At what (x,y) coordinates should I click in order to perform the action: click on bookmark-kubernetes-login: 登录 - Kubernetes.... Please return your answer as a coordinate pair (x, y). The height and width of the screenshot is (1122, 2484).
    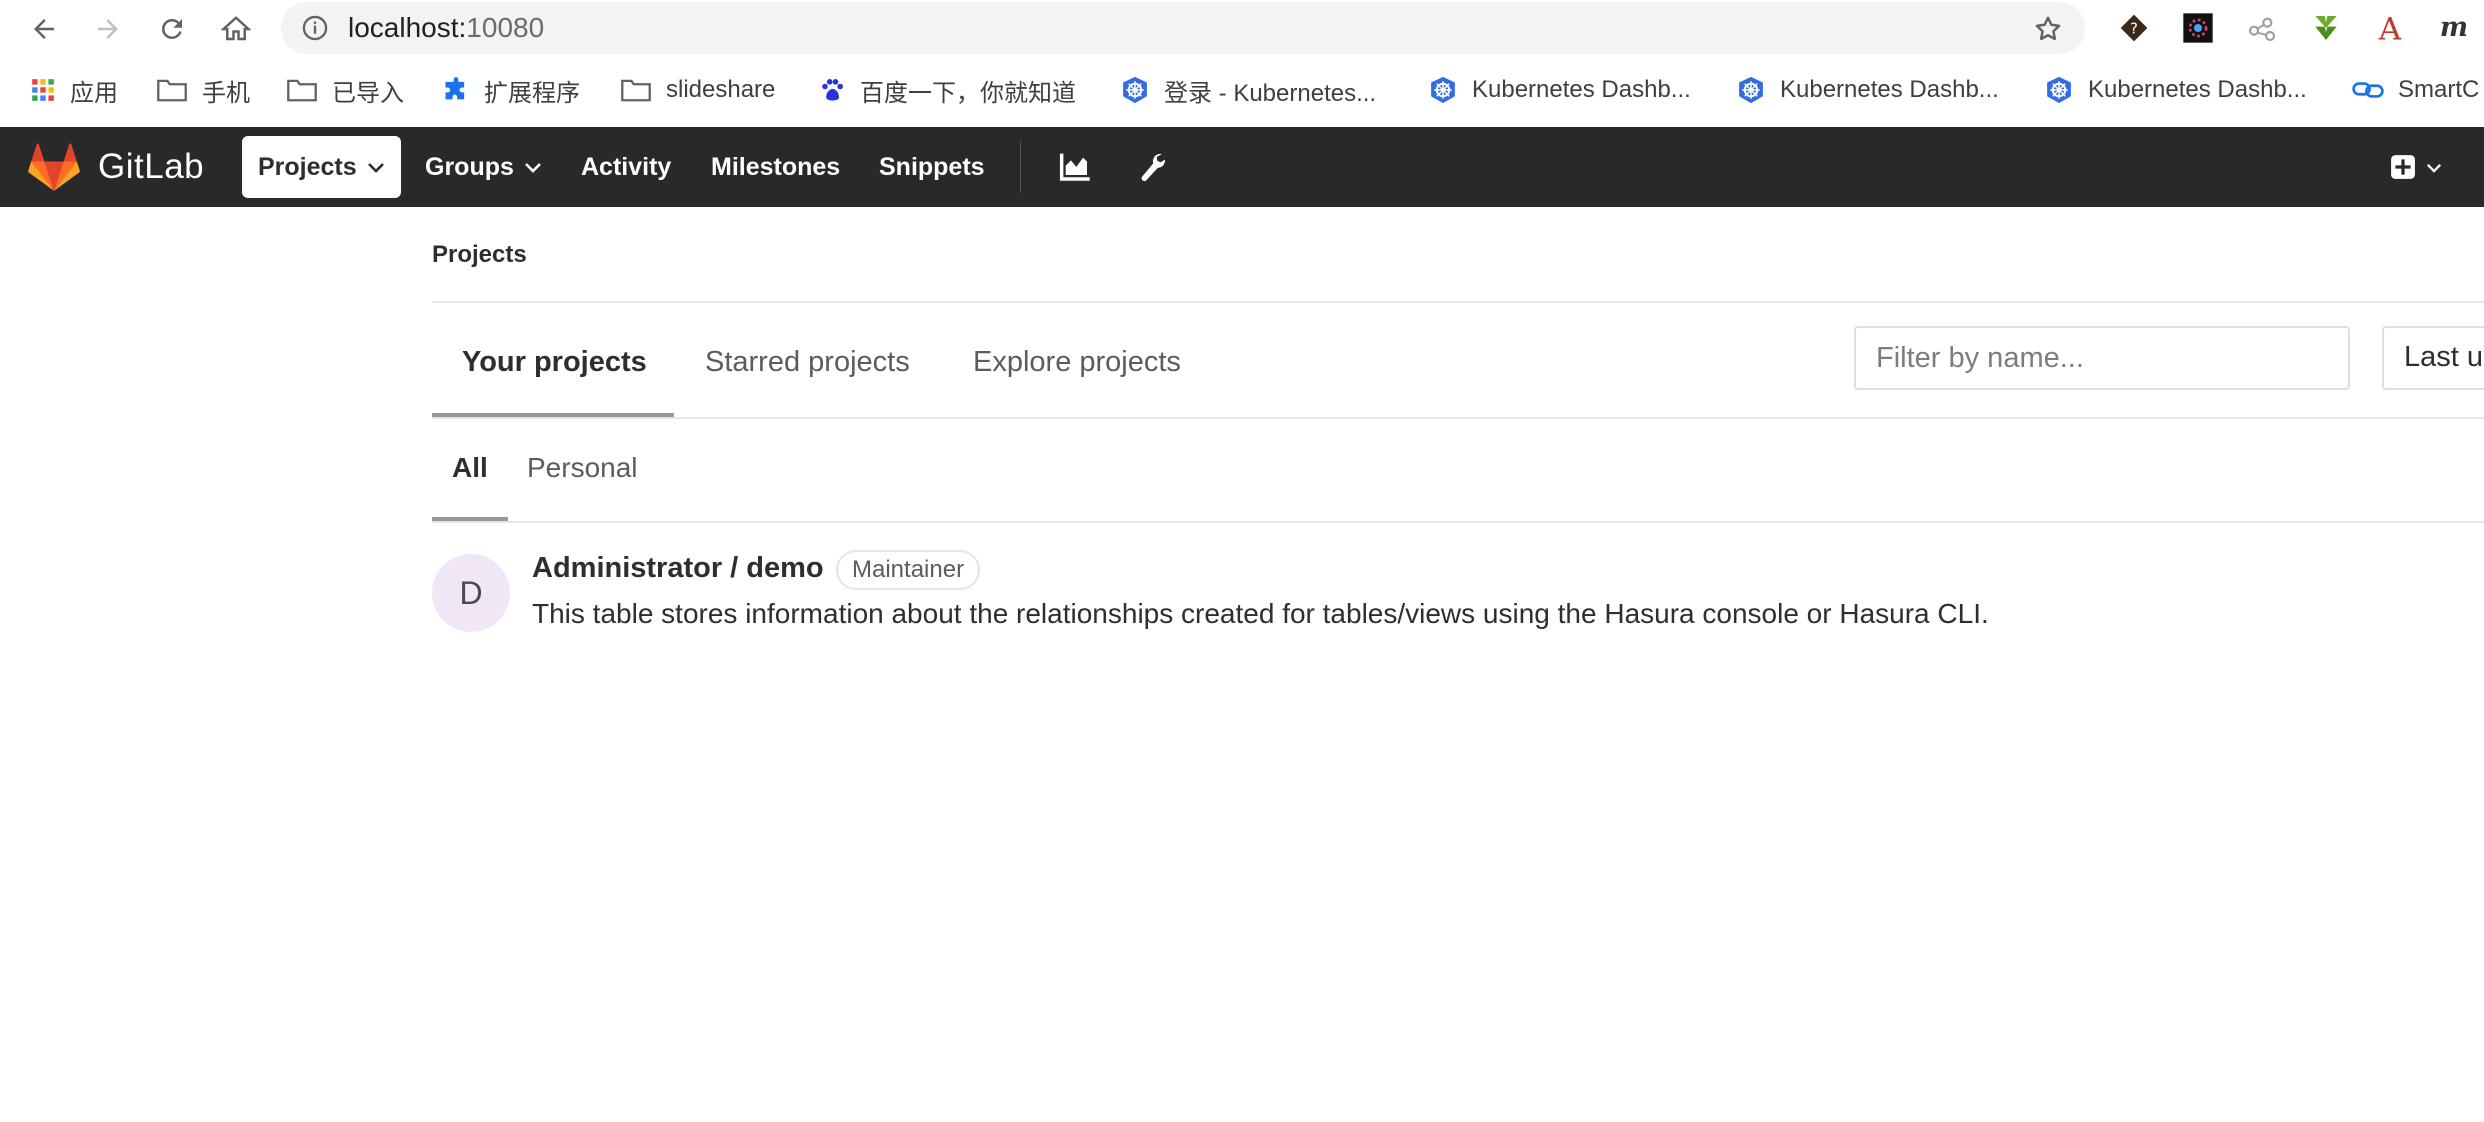
    Looking at the image, I should click on (1248, 90).